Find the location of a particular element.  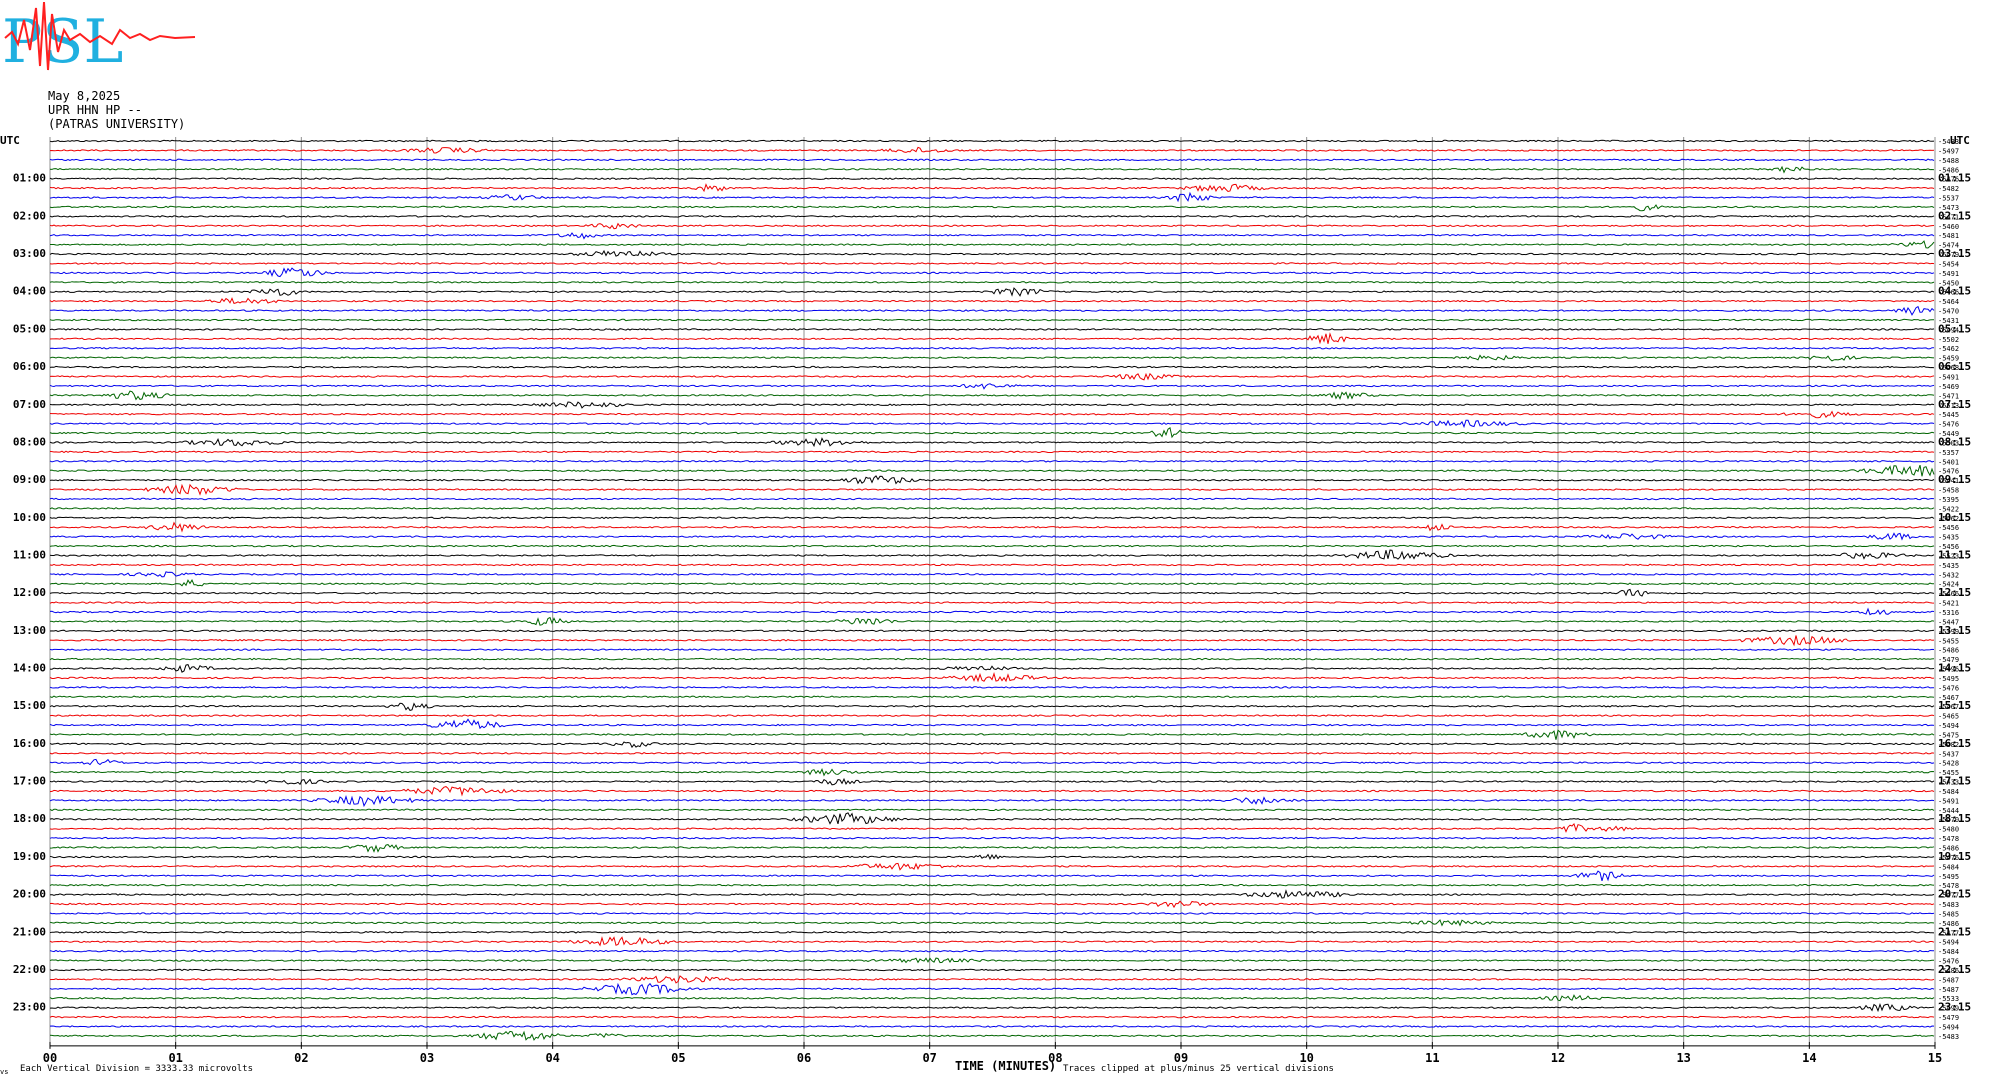

hour-label-right: 06:15 is located at coordinates (1954, 366).